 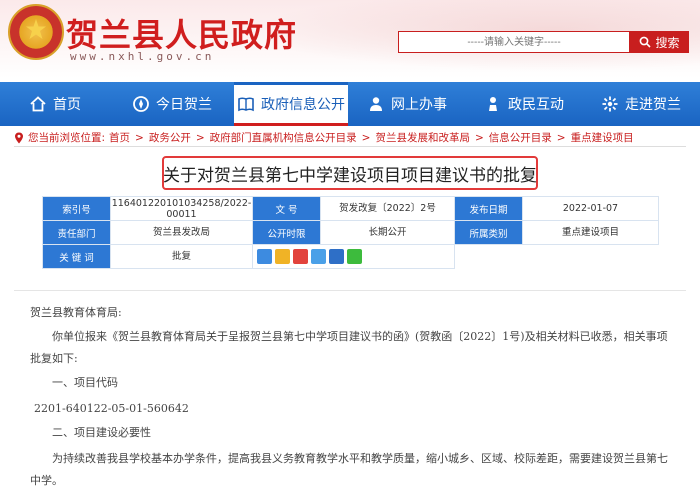 What do you see at coordinates (336, 256) in the screenshot?
I see `share-renren-icon` at bounding box center [336, 256].